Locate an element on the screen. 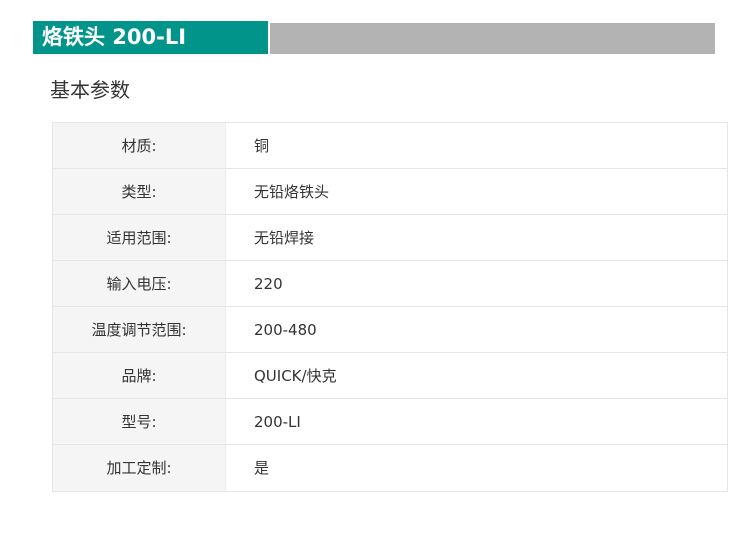  spec-value: 无铅烙铁头 is located at coordinates (292, 192).